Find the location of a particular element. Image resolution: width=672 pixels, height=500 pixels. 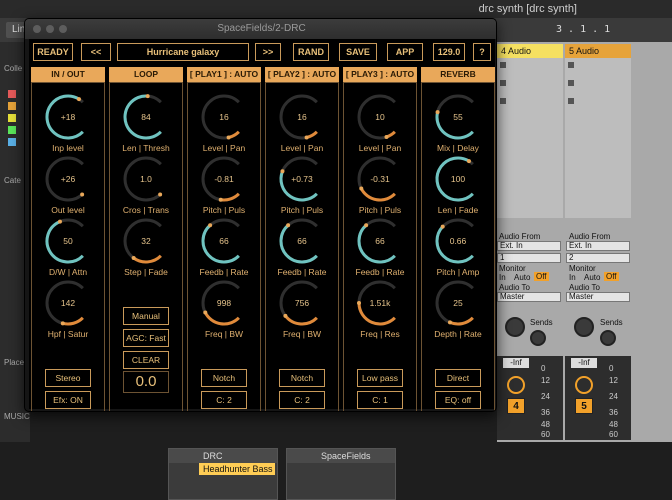

button-play3-0: Low pass is located at coordinates (380, 378).